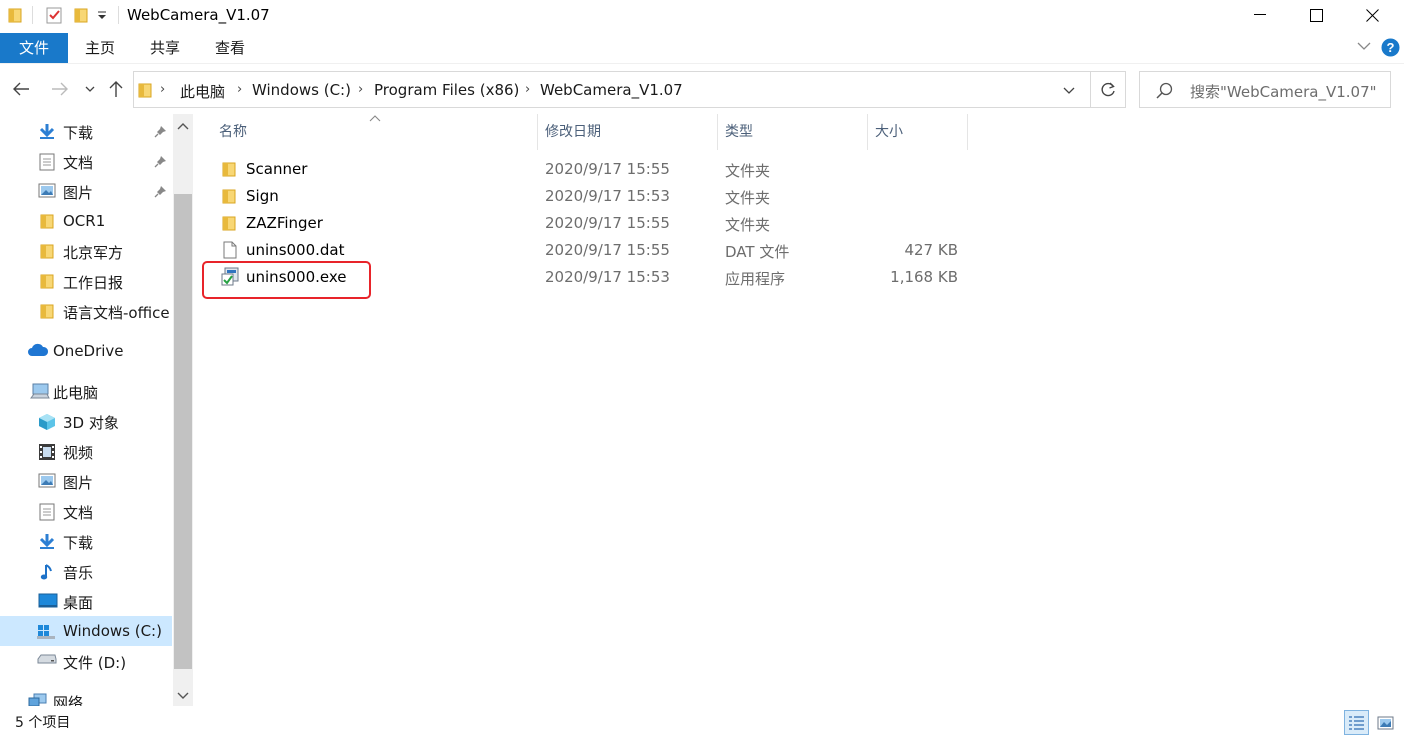 This screenshot has height=737, width=1404. I want to click on close-button, so click(1372, 15).